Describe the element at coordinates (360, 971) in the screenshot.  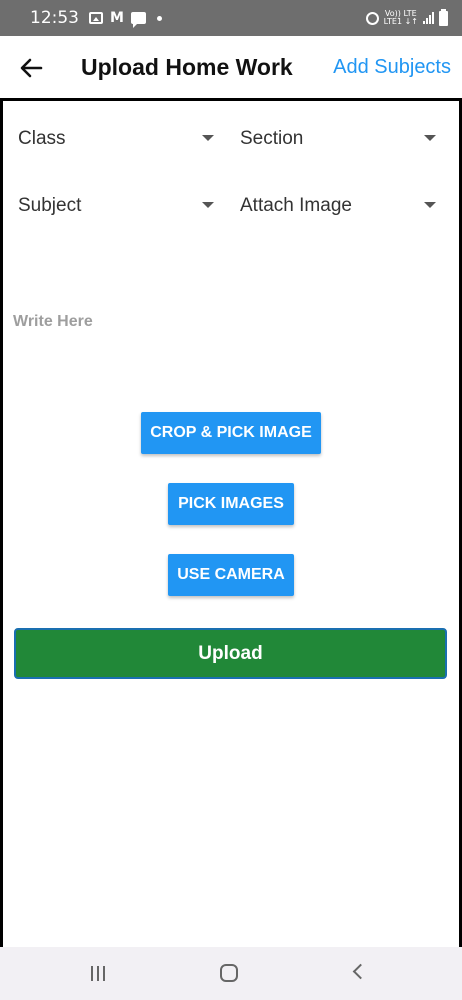
I see `nav-back-icon` at that location.